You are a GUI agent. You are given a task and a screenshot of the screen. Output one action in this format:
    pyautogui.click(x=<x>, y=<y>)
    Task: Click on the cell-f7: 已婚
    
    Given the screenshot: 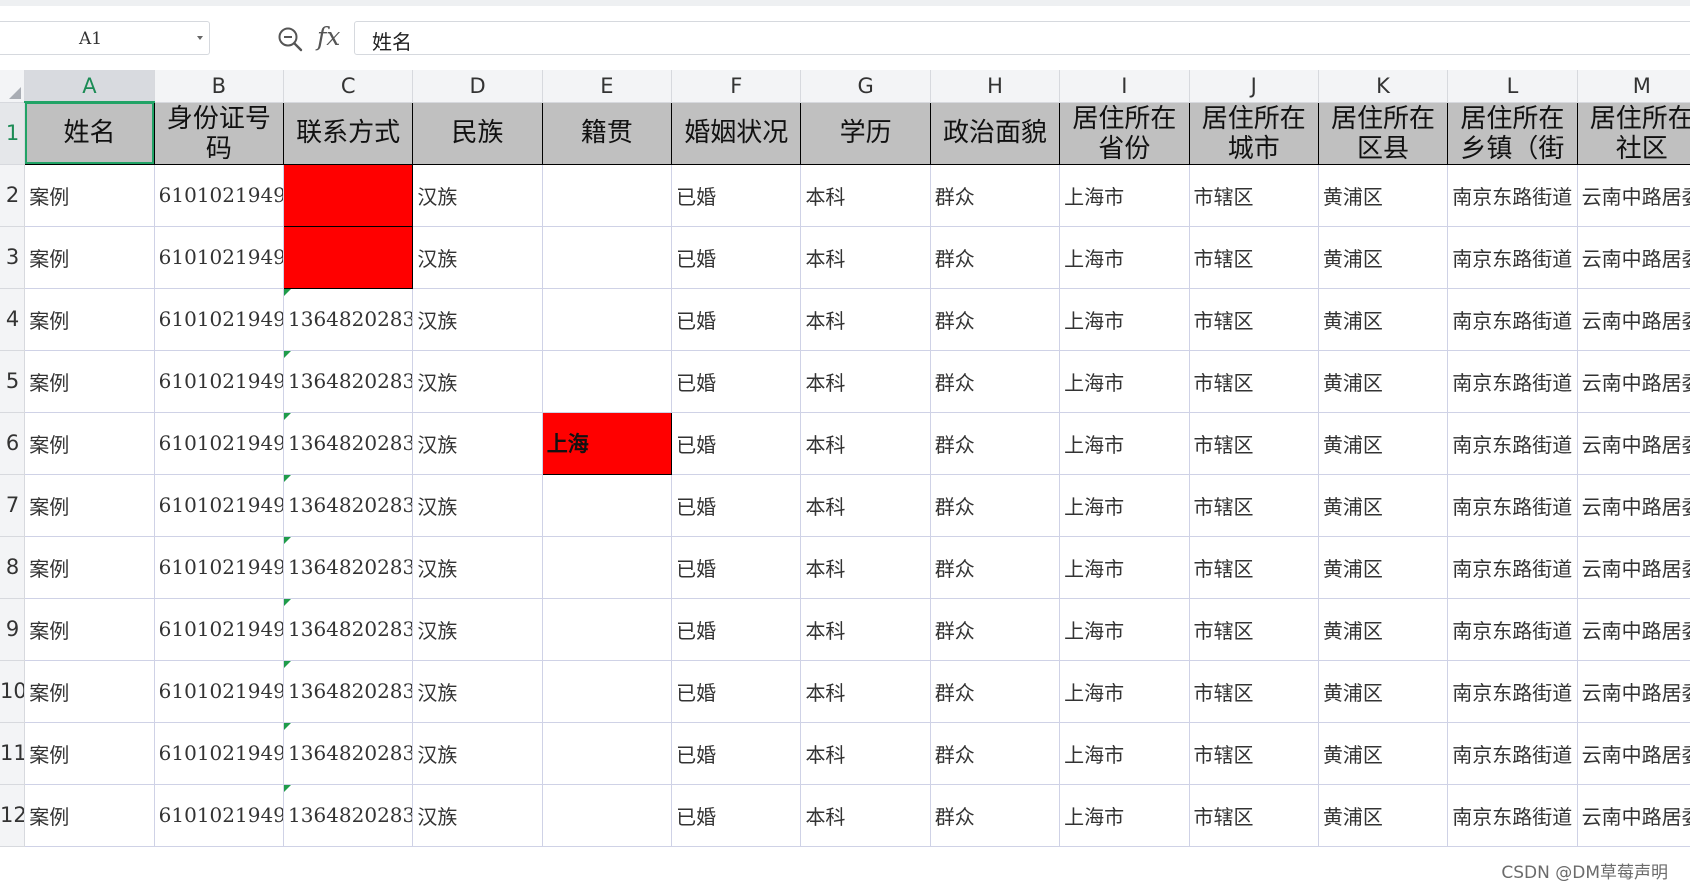 What is the action you would take?
    pyautogui.click(x=736, y=505)
    